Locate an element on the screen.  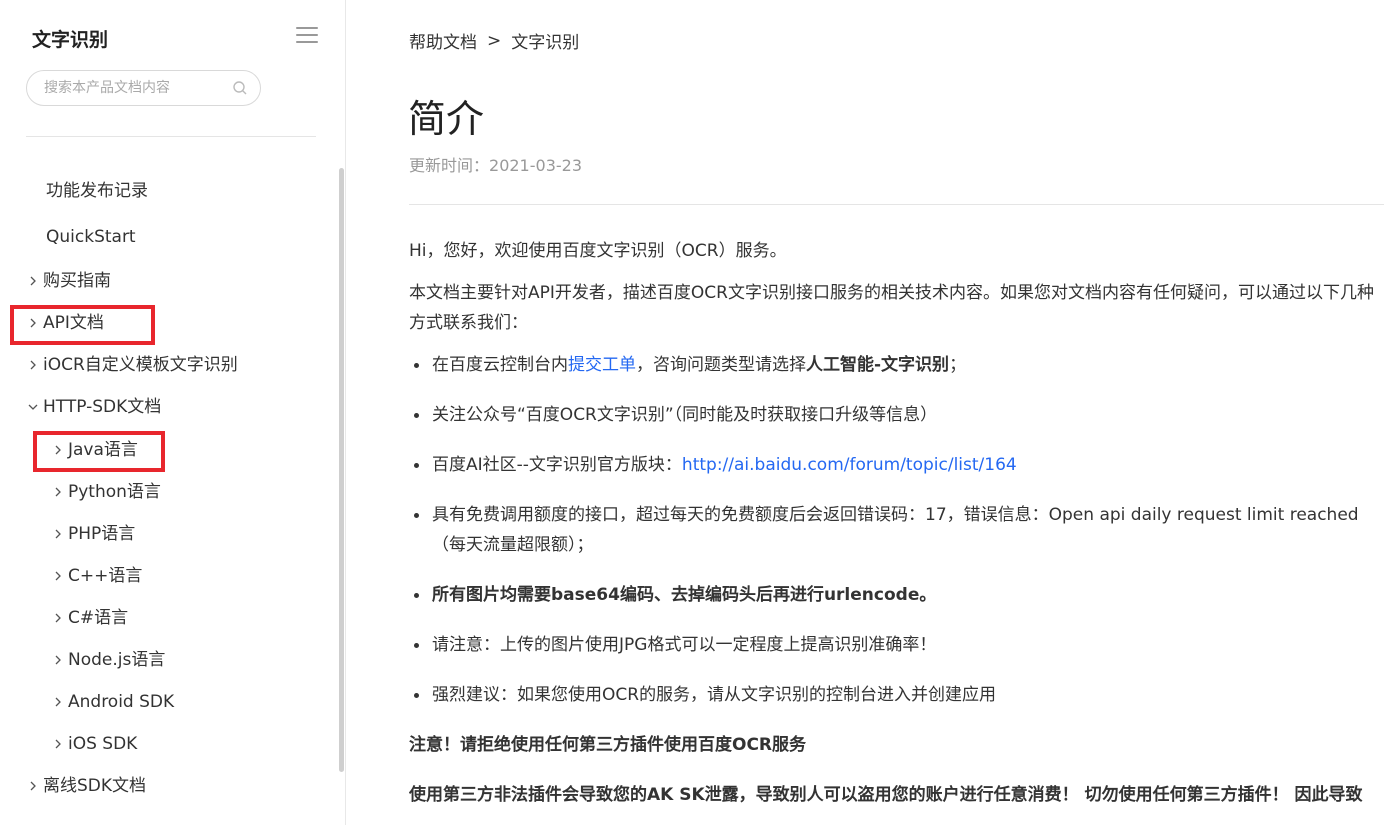
sidebar-item-label: iOCR自定义模板文字识别 is located at coordinates (140, 365).